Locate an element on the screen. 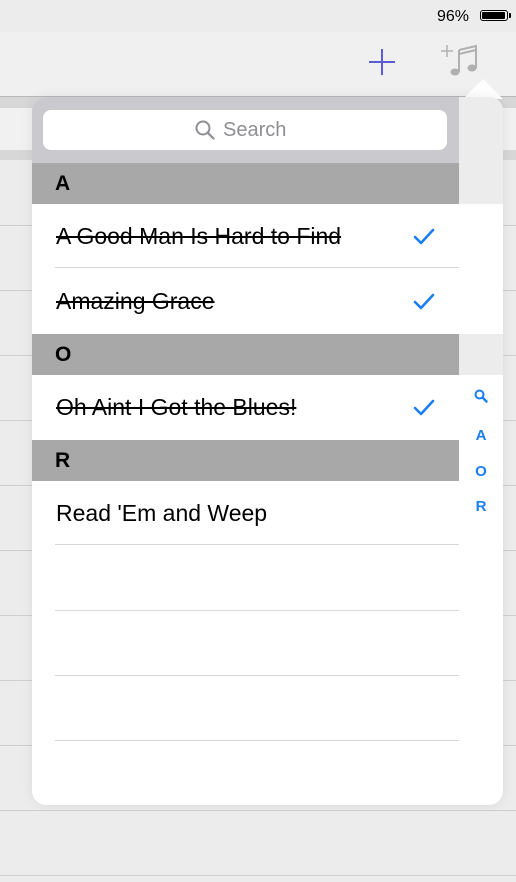  status-bar: 96% is located at coordinates (258, 16).